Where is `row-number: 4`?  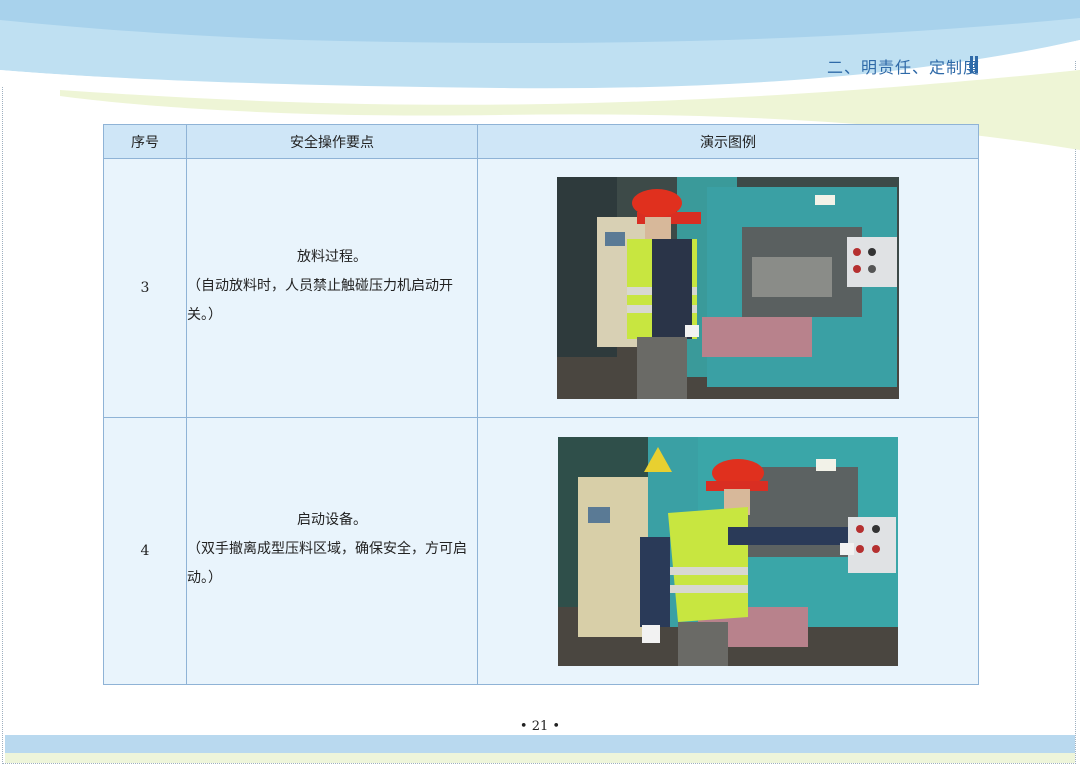
row-number: 4 is located at coordinates (145, 551).